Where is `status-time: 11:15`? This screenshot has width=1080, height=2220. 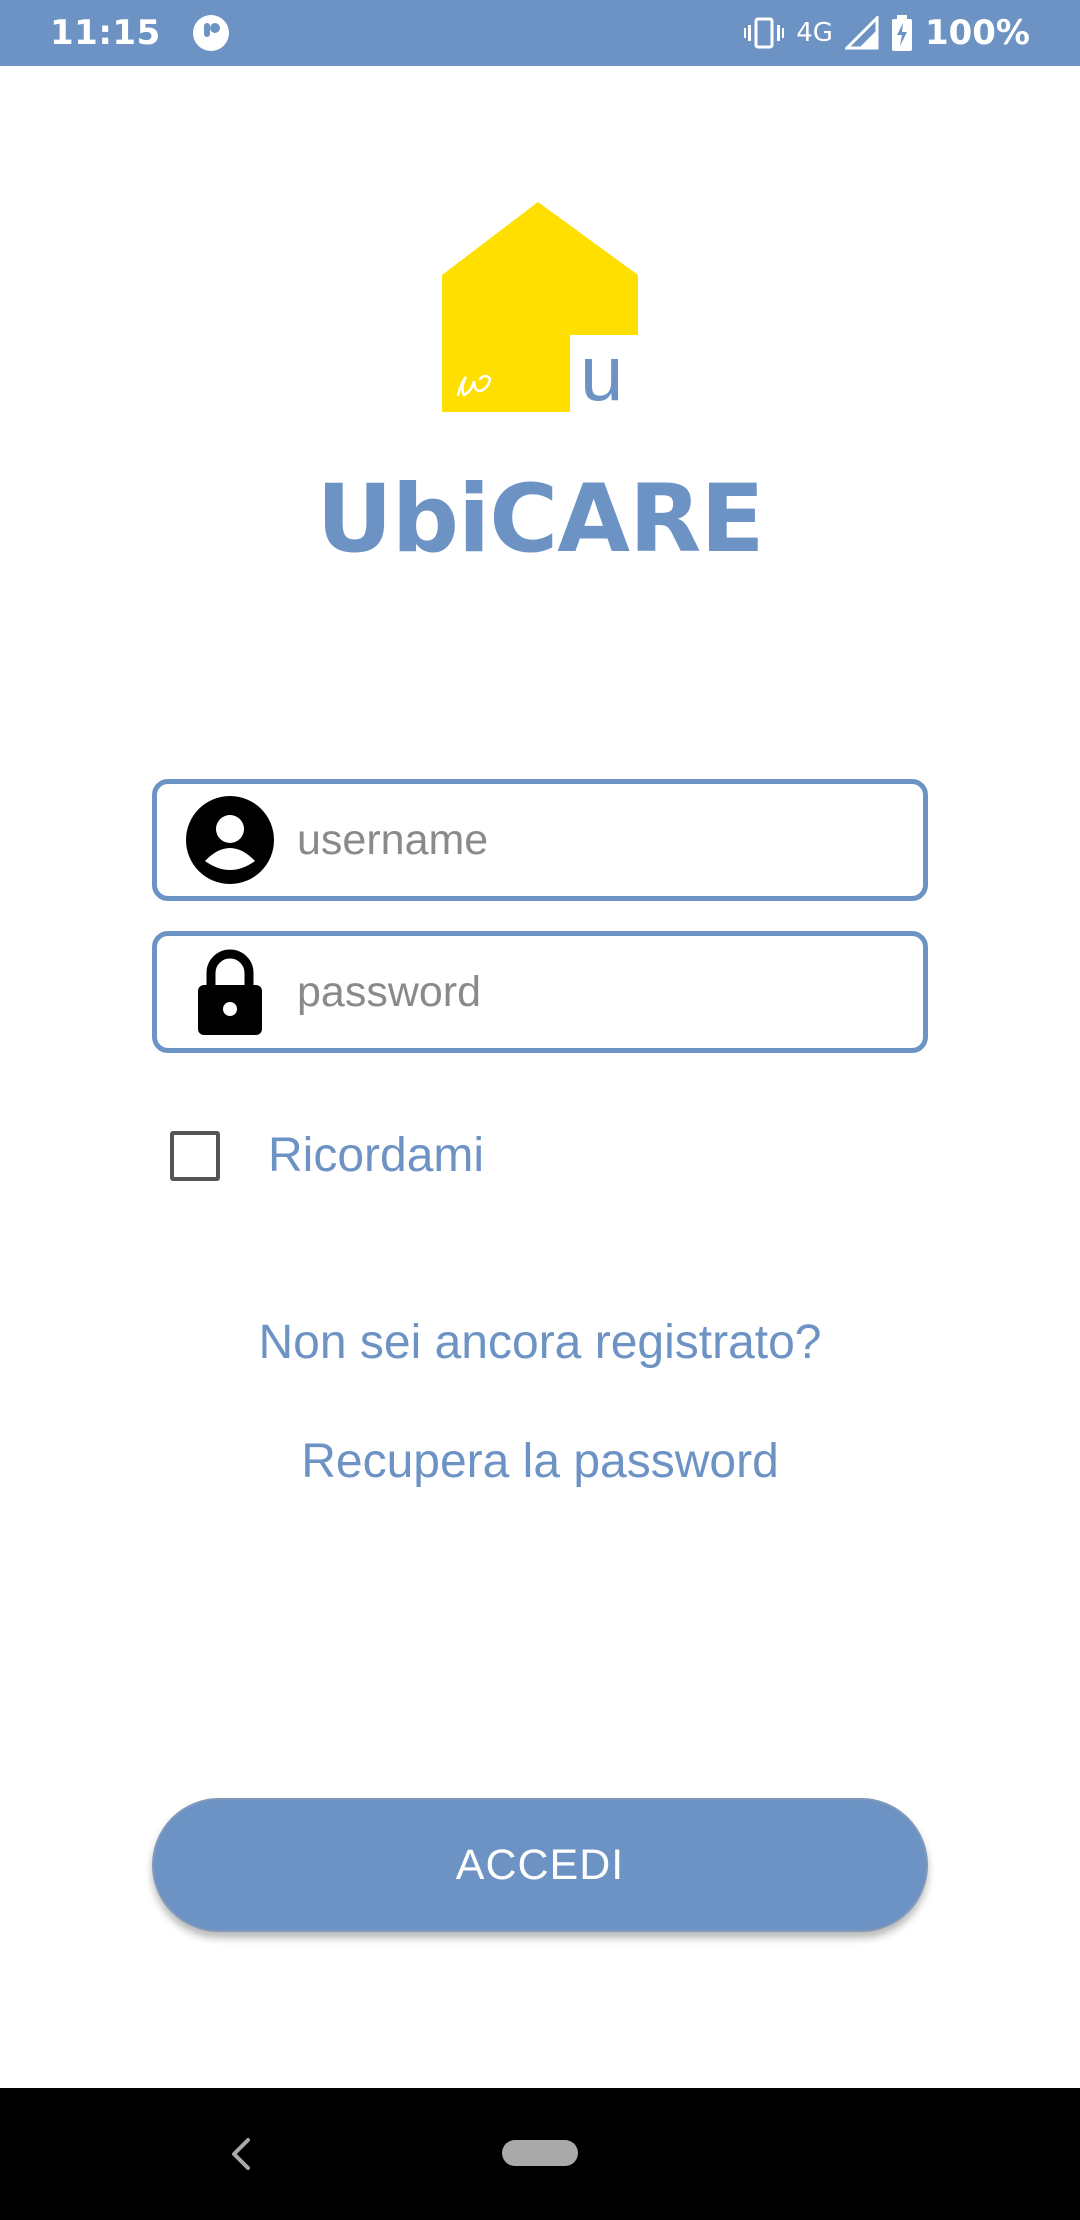
status-time: 11:15 is located at coordinates (105, 33).